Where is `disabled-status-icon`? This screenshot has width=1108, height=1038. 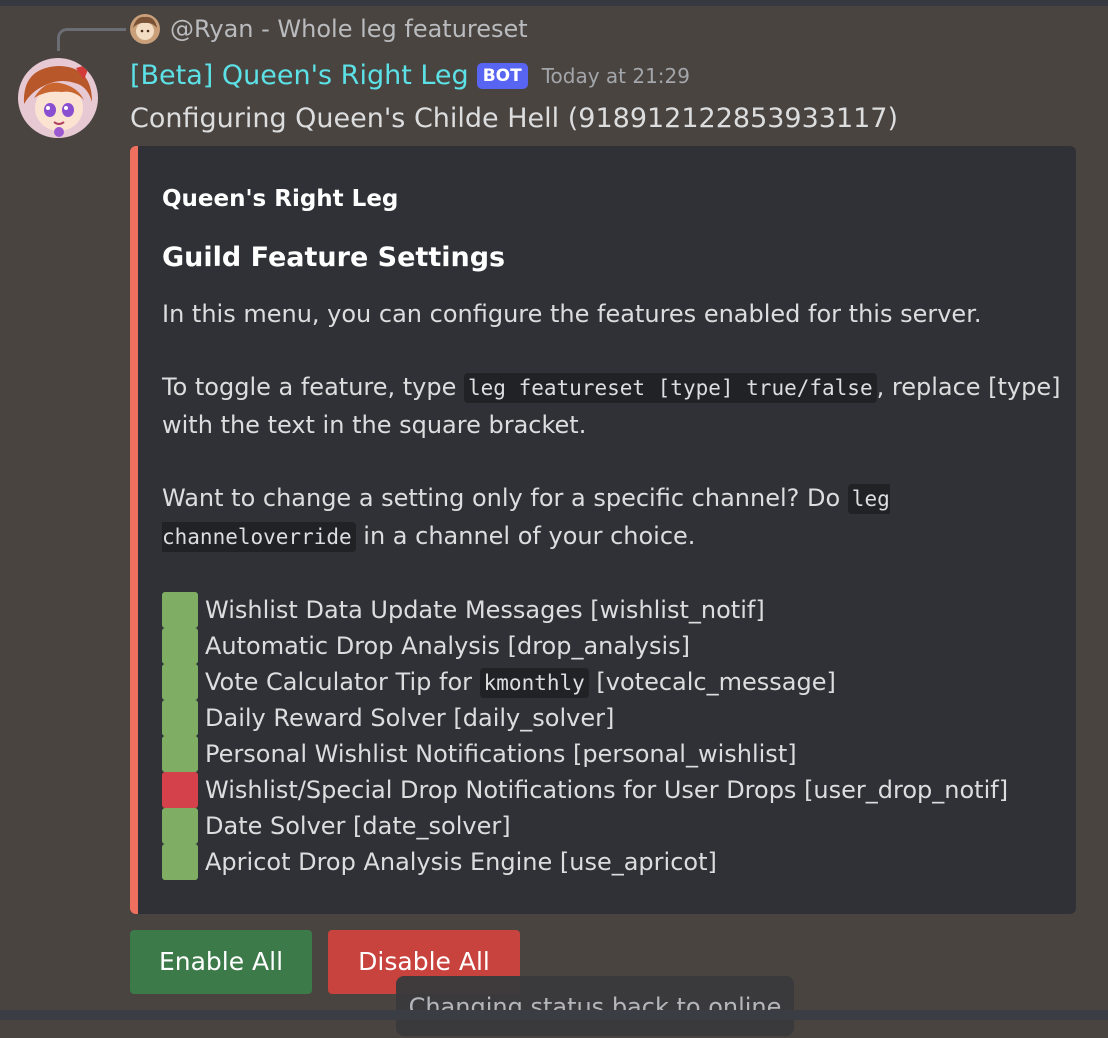 disabled-status-icon is located at coordinates (180, 790).